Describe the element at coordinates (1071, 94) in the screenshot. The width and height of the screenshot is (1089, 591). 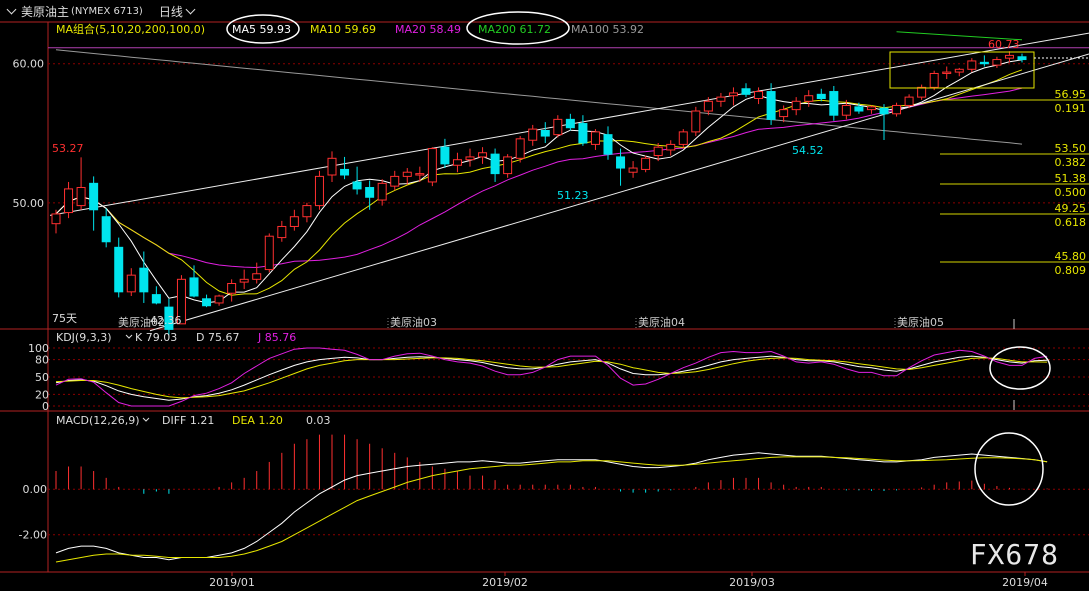
I see `fib-price-label: 56.95` at that location.